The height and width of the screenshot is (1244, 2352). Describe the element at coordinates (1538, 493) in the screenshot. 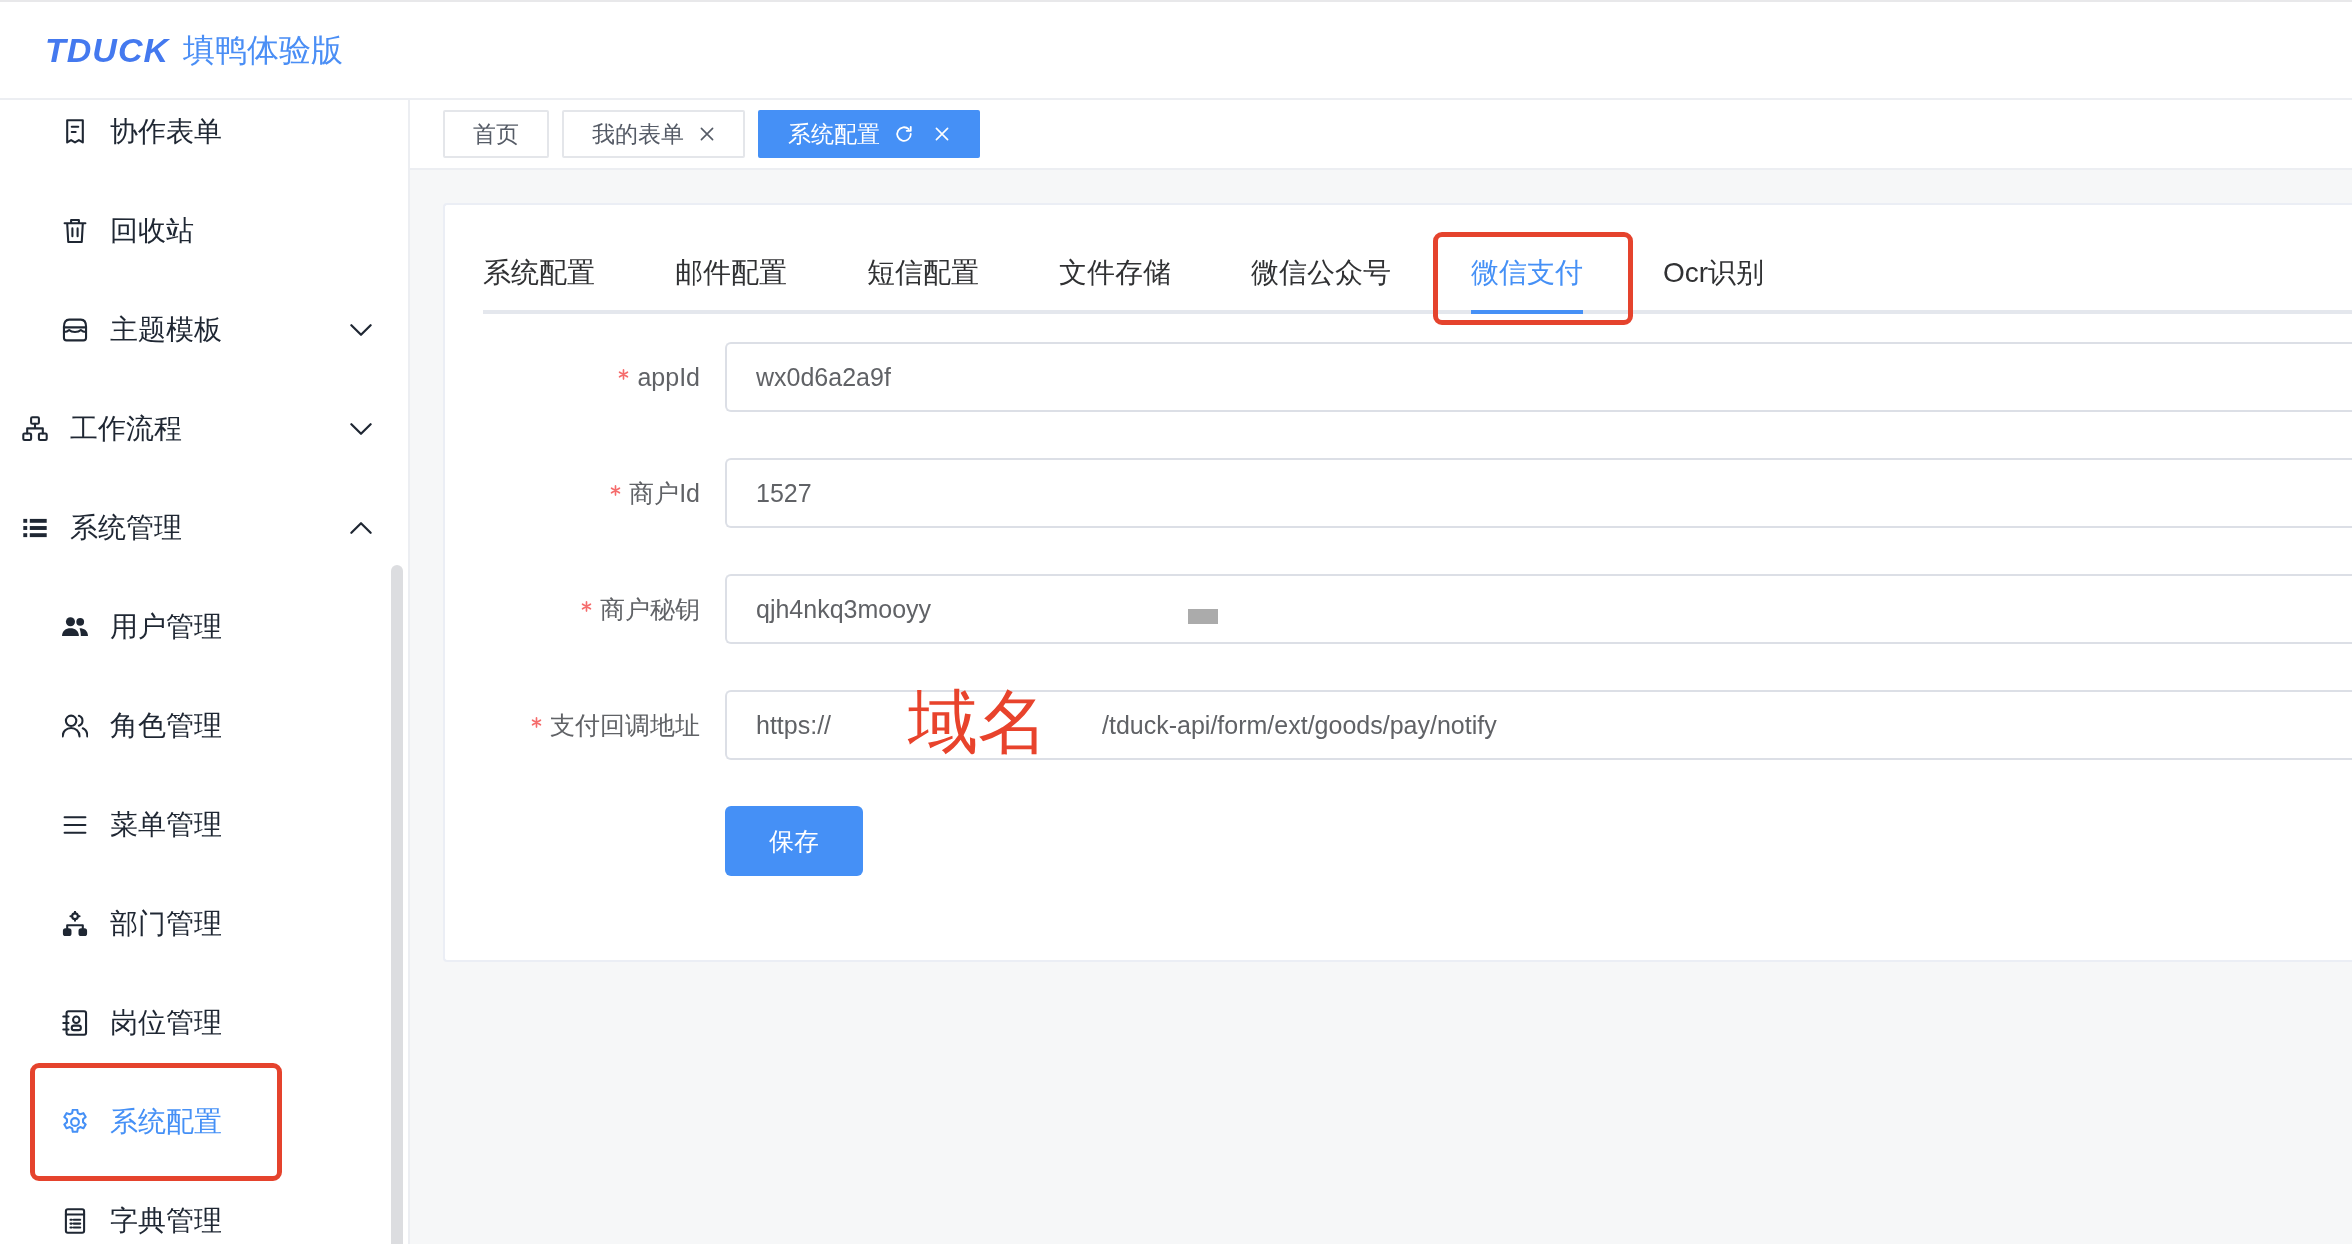

I see `input-field: 1527` at that location.